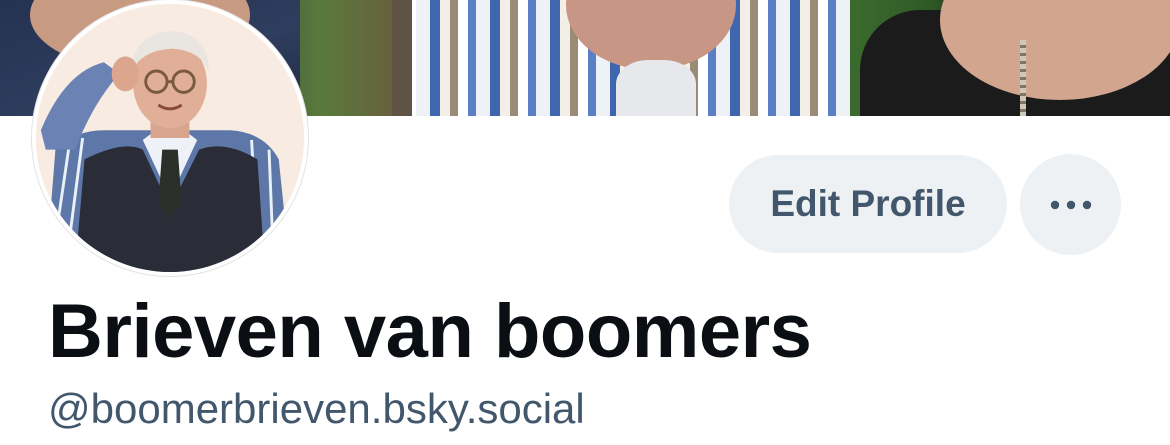 Image resolution: width=1170 pixels, height=445 pixels. I want to click on avatar, so click(170, 138).